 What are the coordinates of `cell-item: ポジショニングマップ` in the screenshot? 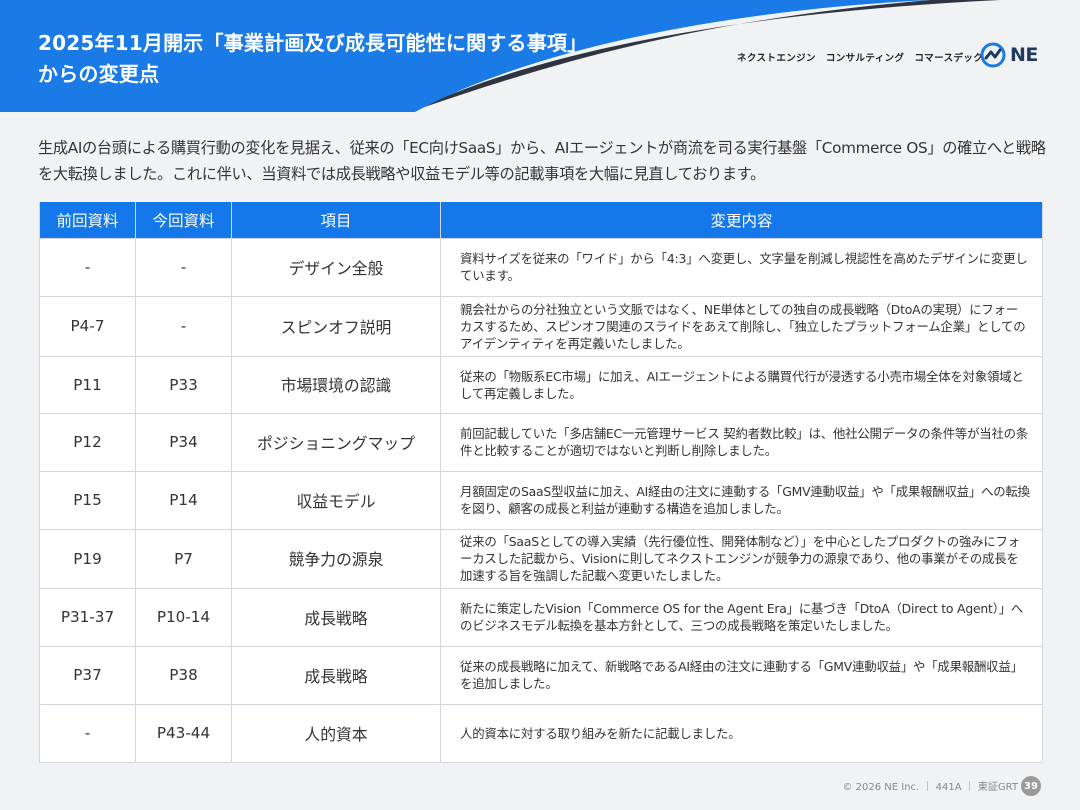 It's located at (336, 442).